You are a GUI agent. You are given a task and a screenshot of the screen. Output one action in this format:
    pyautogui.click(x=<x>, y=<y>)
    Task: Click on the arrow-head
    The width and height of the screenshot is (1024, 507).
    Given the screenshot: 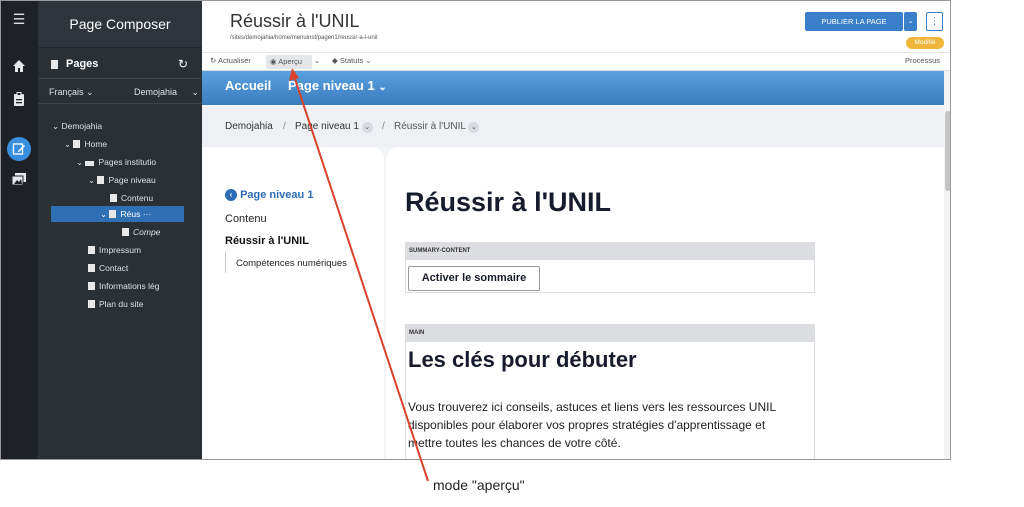 What is the action you would take?
    pyautogui.click(x=294, y=74)
    